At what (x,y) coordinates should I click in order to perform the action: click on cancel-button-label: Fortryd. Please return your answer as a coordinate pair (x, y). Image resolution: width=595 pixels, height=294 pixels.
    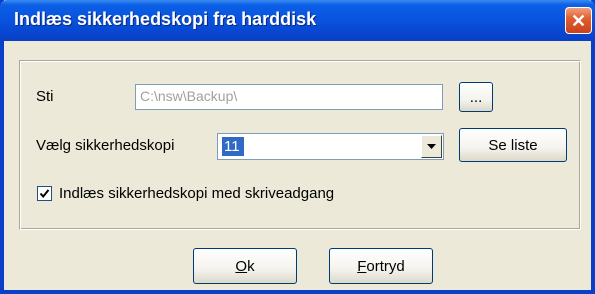
    Looking at the image, I should click on (381, 266).